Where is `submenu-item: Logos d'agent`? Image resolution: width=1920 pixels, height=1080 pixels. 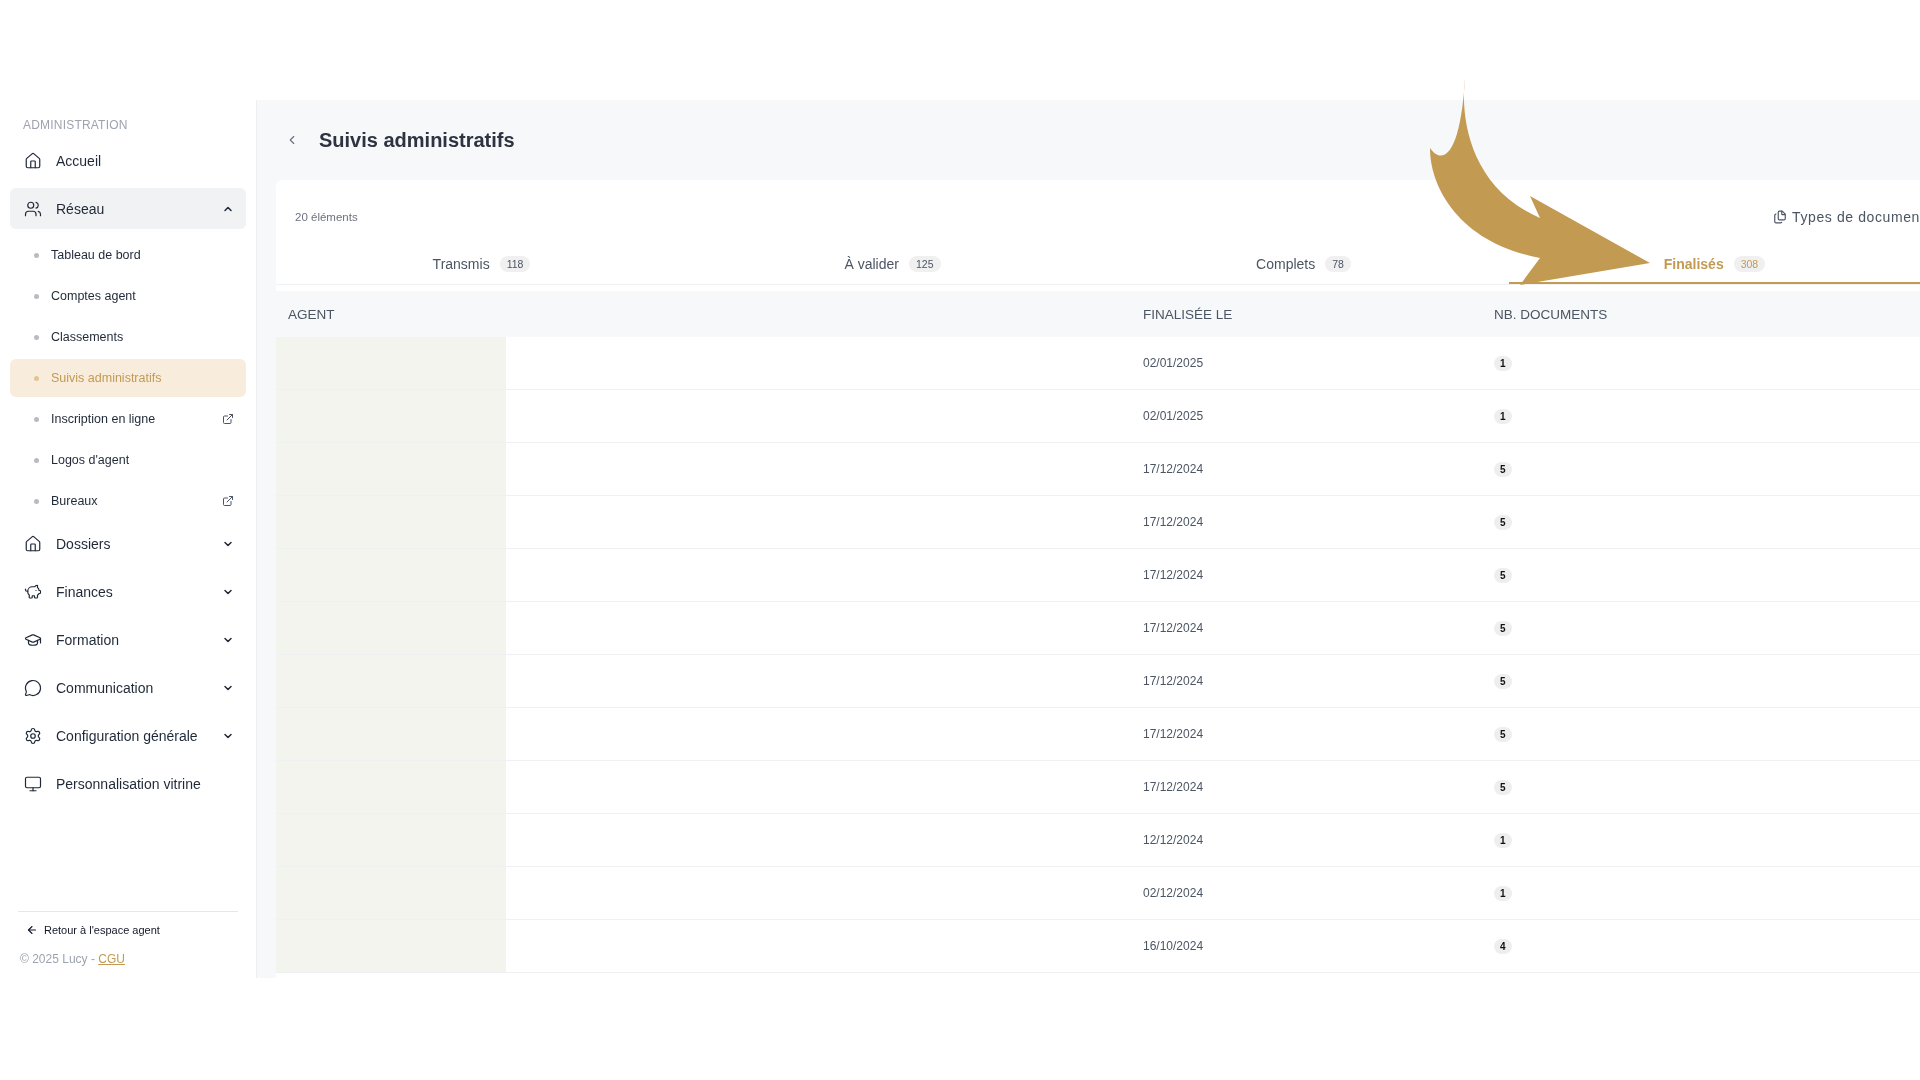
submenu-item: Logos d'agent is located at coordinates (128, 460).